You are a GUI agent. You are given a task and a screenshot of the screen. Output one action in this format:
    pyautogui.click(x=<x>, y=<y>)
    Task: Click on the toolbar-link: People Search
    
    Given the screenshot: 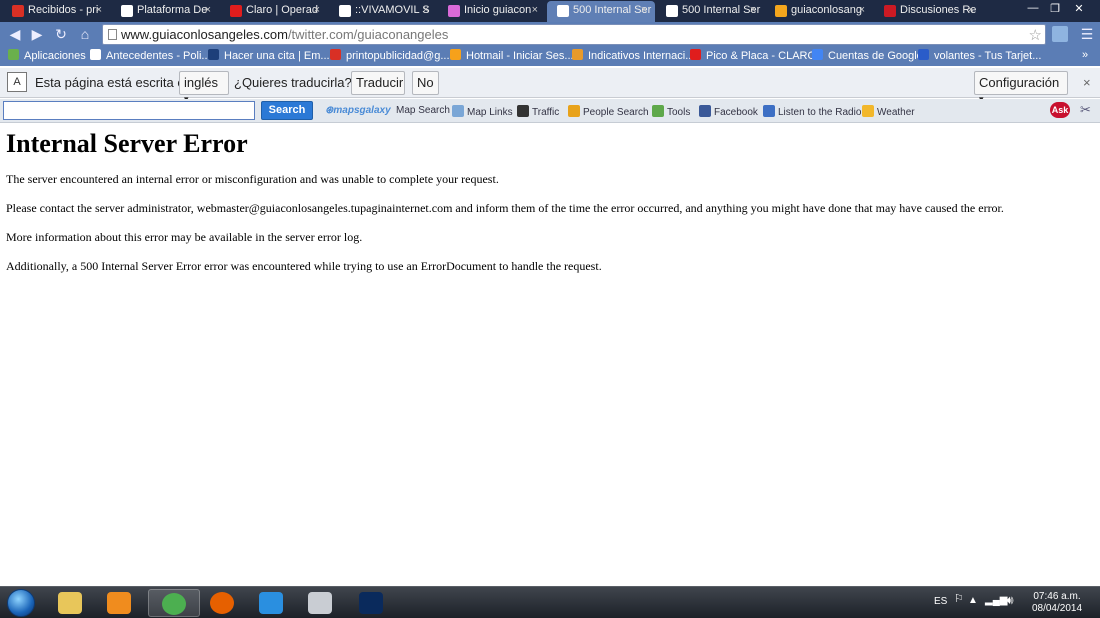 What is the action you would take?
    pyautogui.click(x=608, y=111)
    